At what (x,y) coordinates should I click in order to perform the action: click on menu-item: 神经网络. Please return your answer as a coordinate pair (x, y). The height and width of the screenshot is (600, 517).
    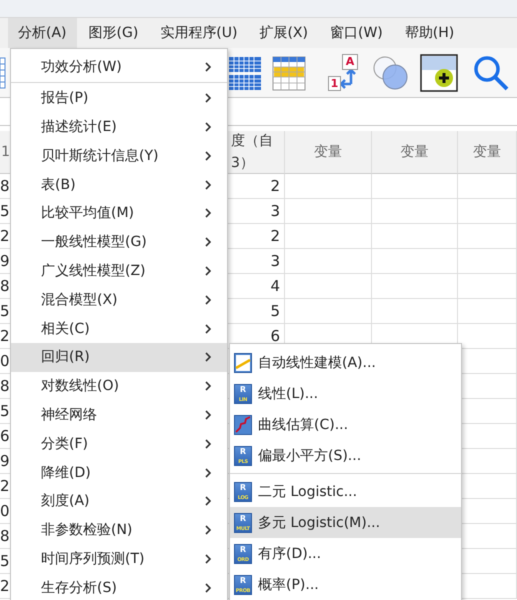
    Looking at the image, I should click on (119, 415).